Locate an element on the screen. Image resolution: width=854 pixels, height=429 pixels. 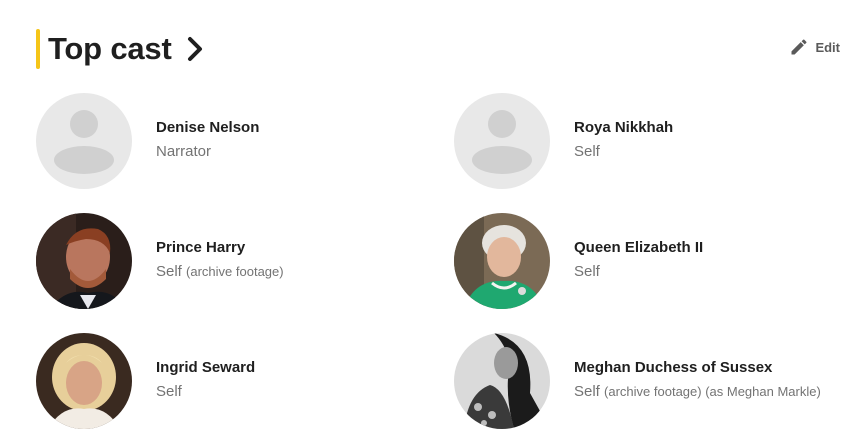
cast-name-link: Ingrid Seward is located at coordinates (289, 368).